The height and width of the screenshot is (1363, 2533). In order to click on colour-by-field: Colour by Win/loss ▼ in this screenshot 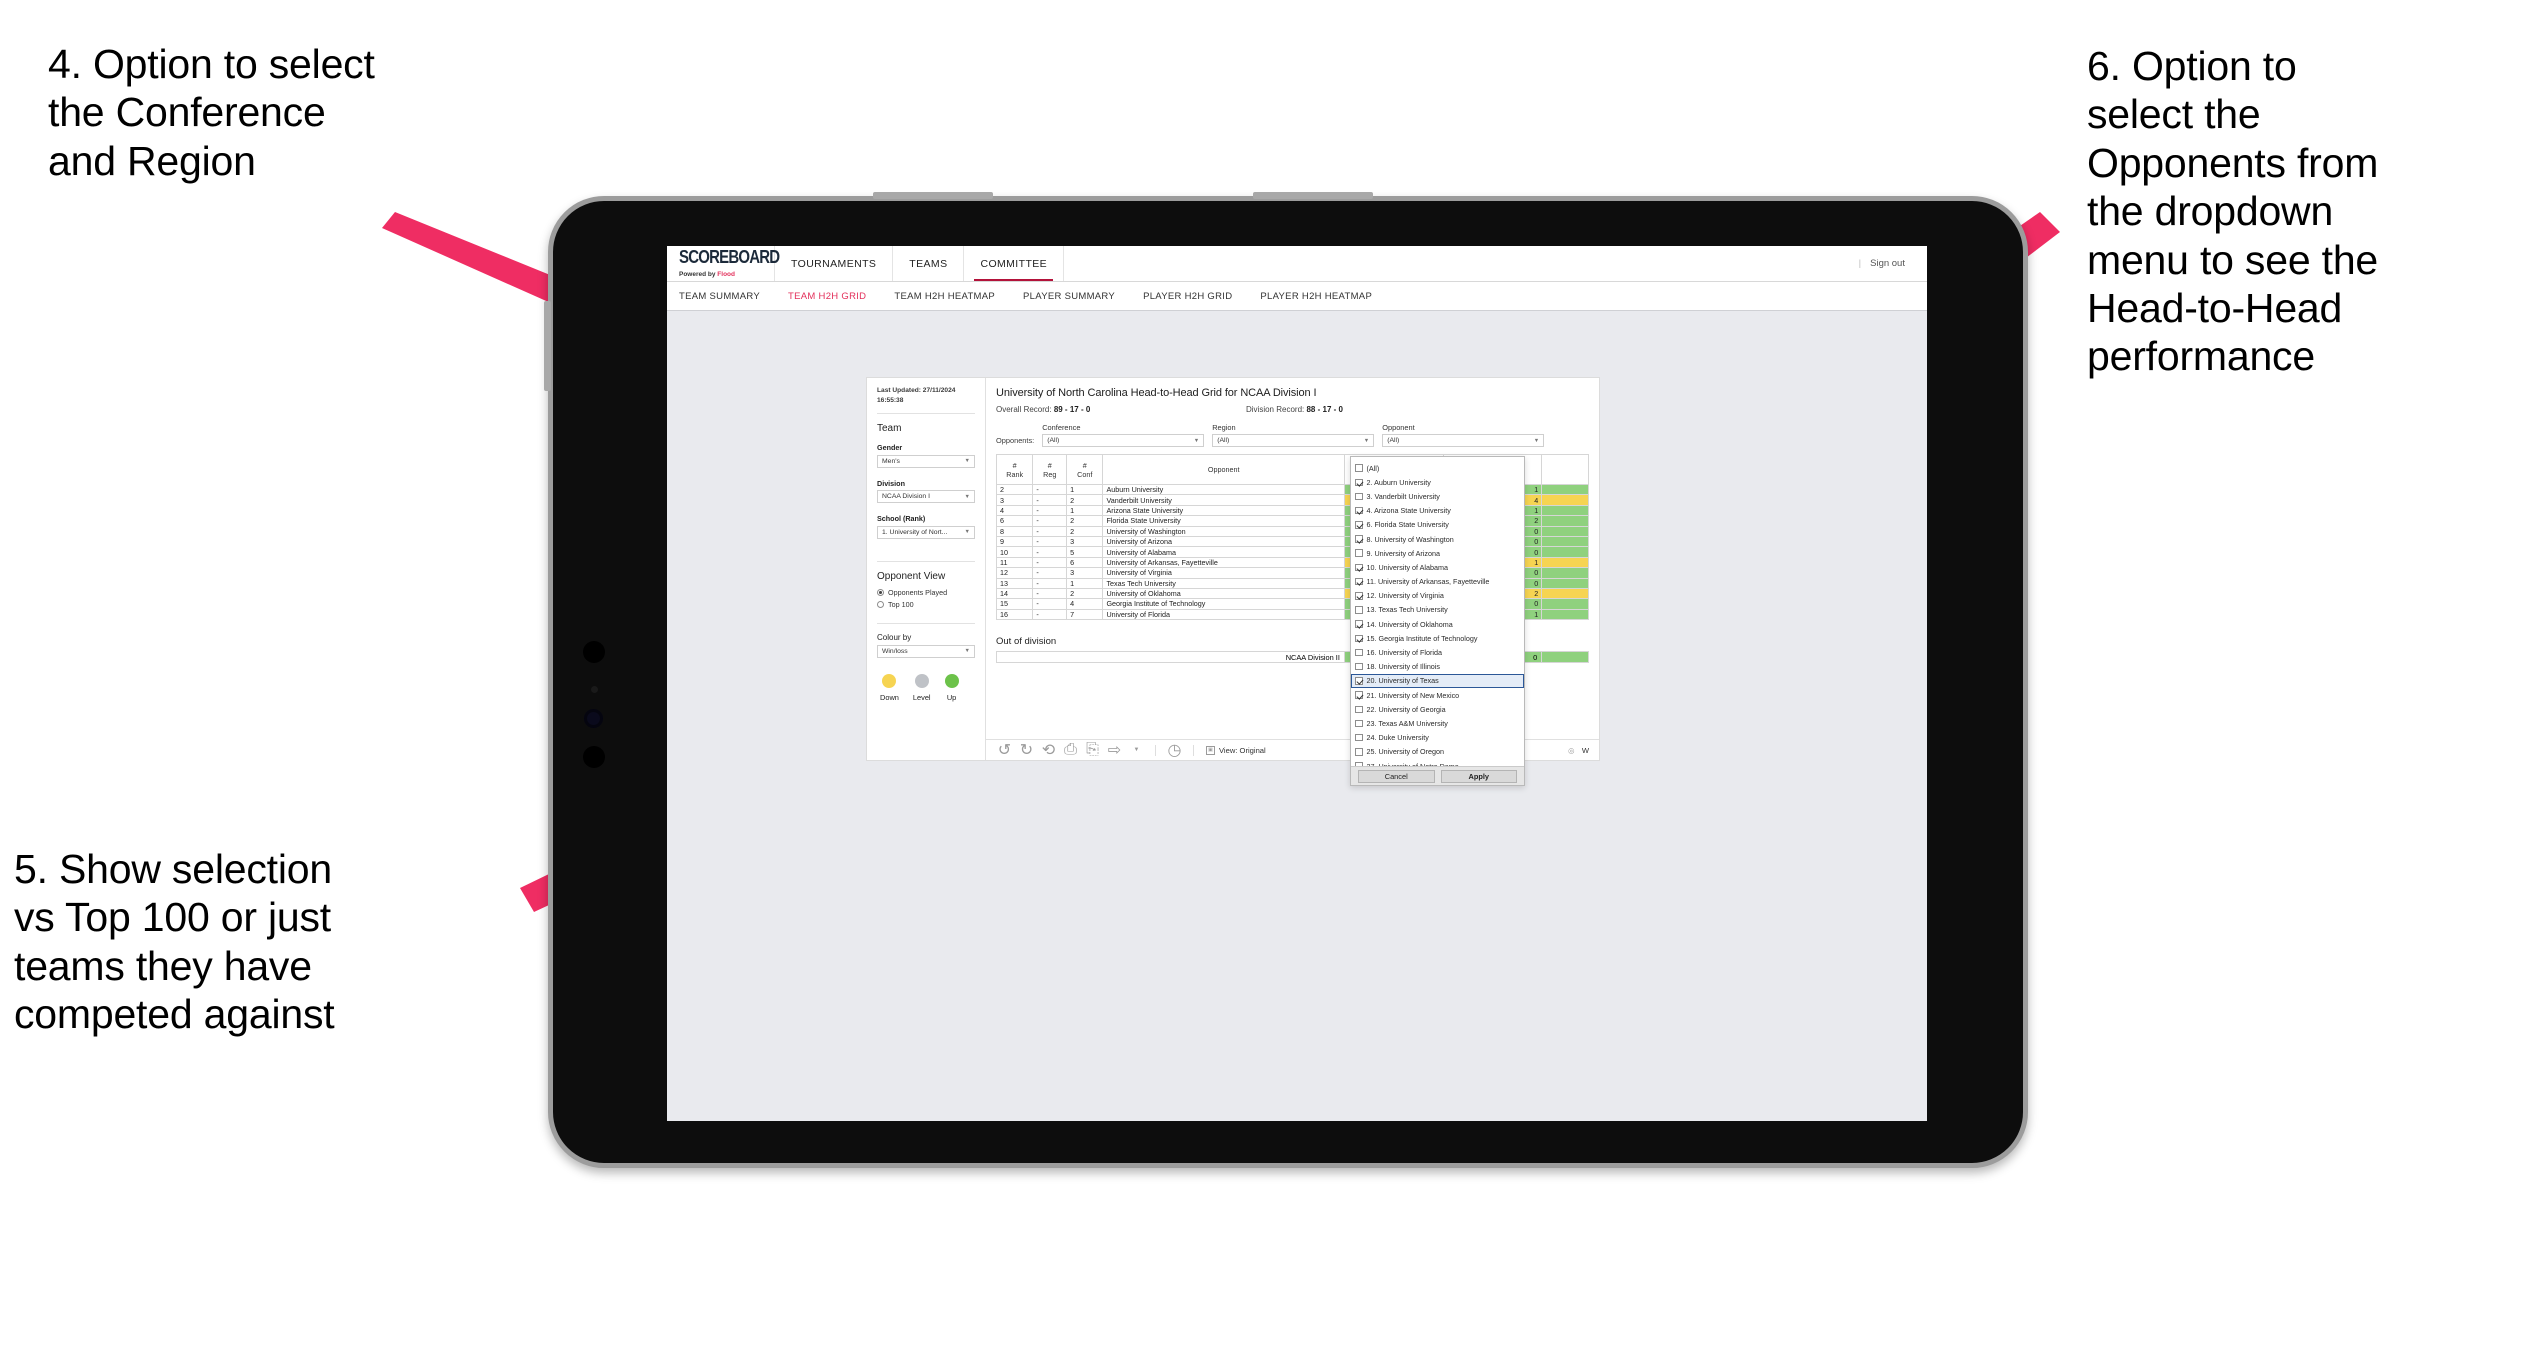, I will do `click(926, 645)`.